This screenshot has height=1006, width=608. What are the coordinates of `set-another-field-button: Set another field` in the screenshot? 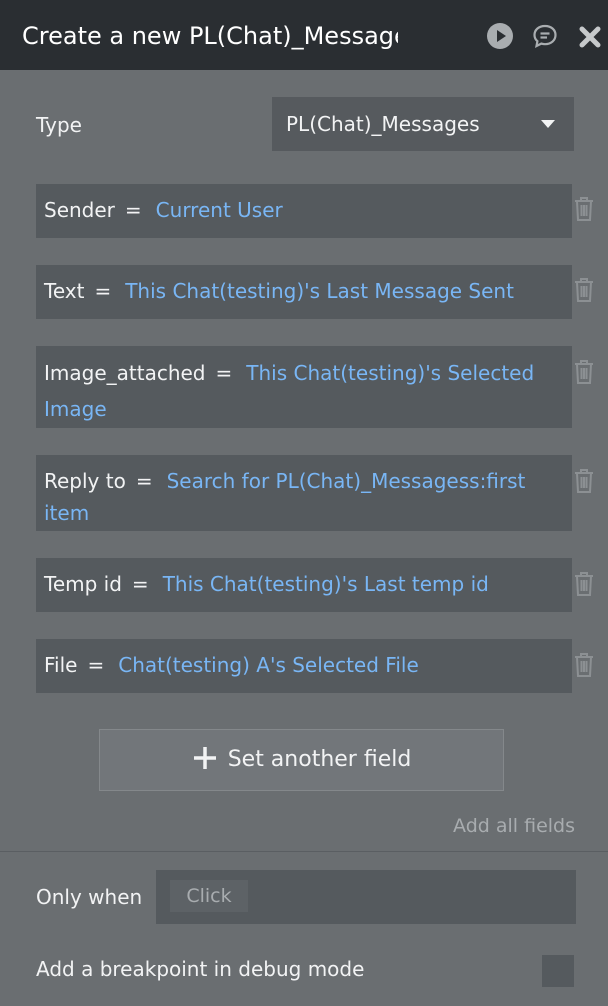 It's located at (301, 760).